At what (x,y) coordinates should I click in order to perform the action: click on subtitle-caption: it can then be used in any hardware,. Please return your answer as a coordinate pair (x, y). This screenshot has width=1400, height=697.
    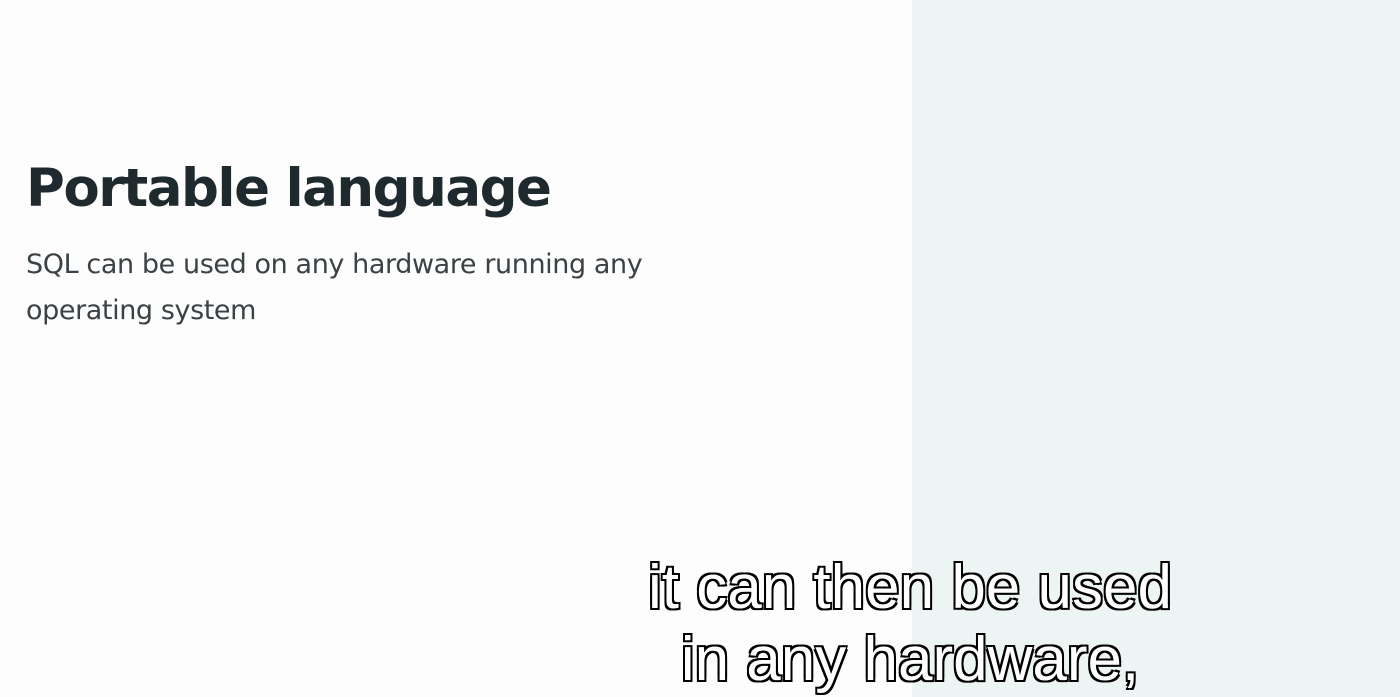
    Looking at the image, I should click on (910, 624).